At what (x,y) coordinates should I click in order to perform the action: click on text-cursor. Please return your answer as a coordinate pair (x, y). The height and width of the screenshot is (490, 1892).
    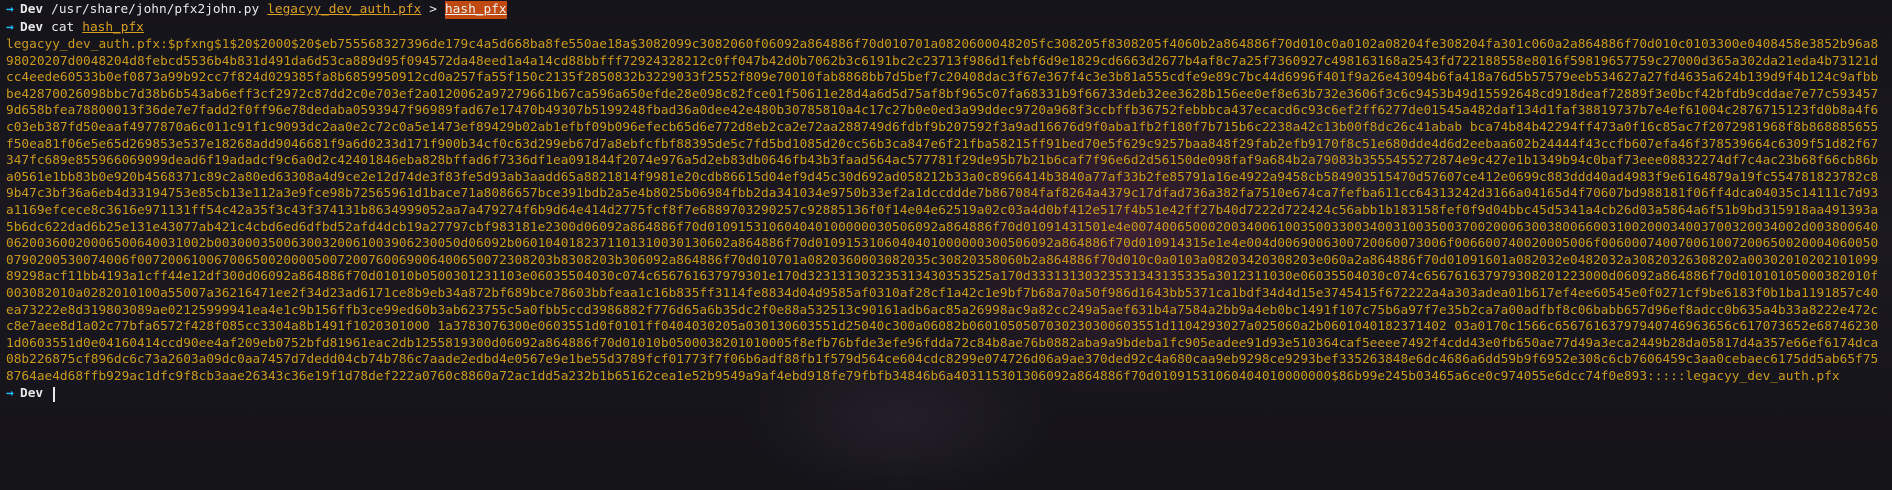
    Looking at the image, I should click on (54, 394).